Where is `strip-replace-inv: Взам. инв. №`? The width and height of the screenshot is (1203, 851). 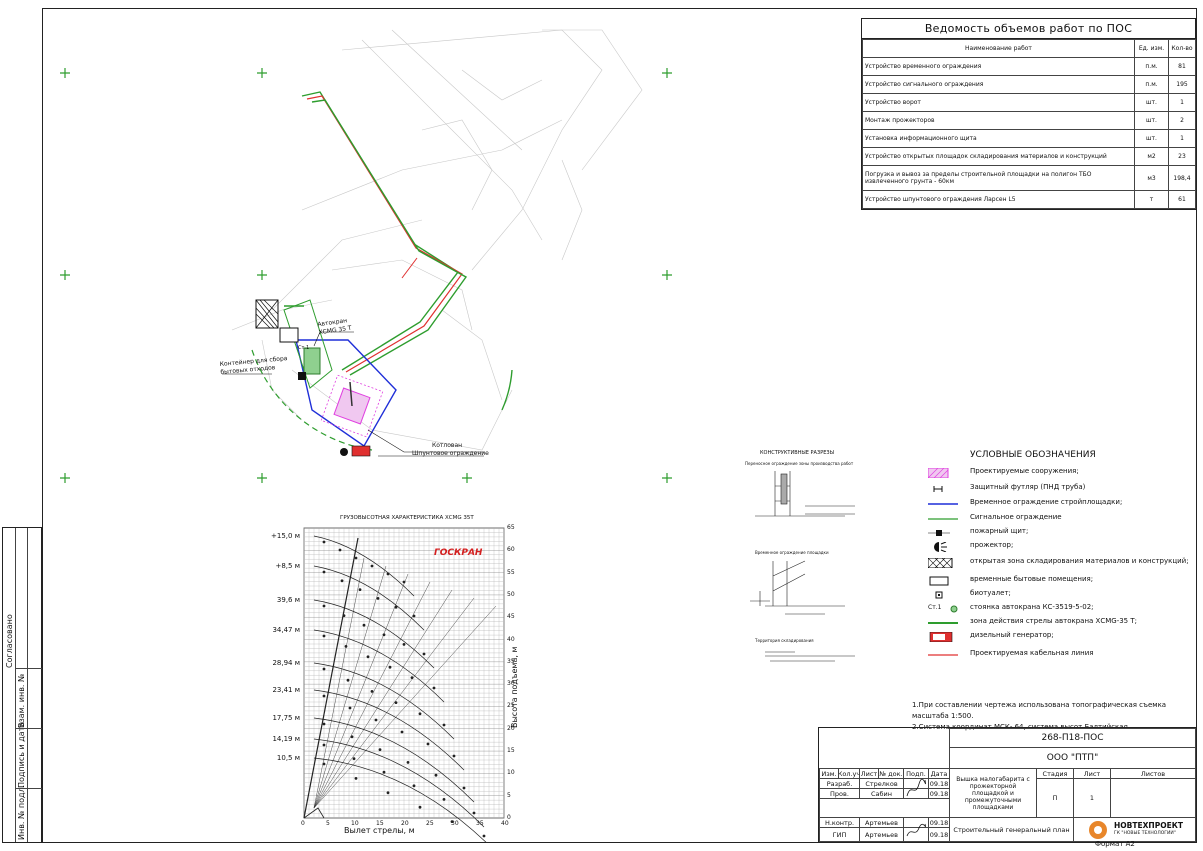 strip-replace-inv: Взам. инв. № is located at coordinates (21, 700).